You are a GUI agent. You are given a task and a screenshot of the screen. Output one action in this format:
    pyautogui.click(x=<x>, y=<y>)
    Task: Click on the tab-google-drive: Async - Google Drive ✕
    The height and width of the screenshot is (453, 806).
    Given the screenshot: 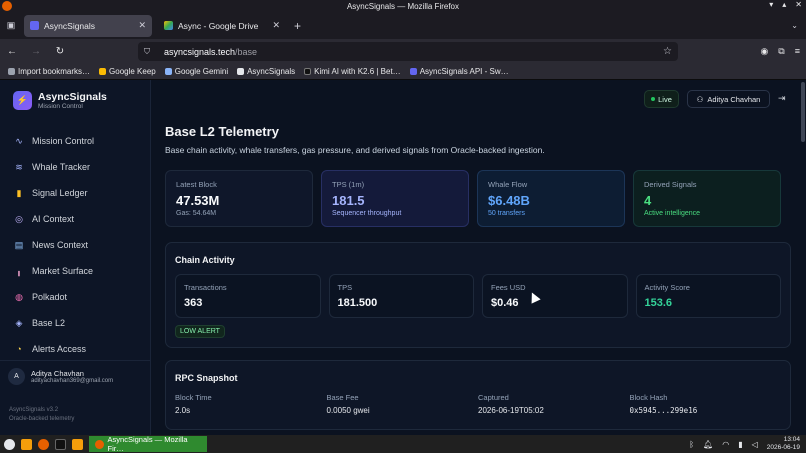 What is the action you would take?
    pyautogui.click(x=222, y=26)
    